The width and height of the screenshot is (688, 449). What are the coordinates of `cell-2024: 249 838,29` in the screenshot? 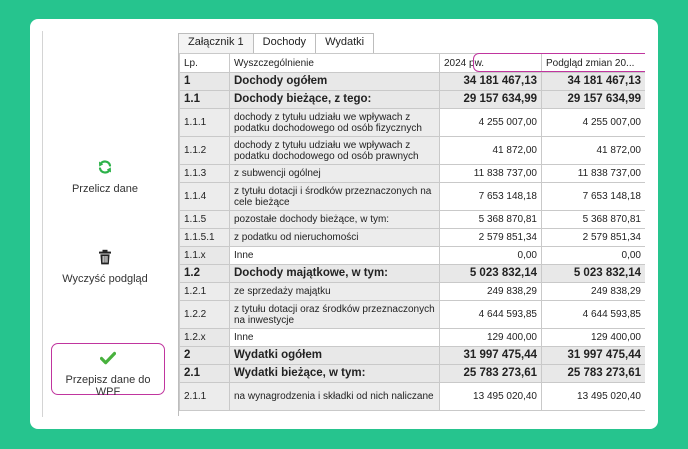 It's located at (490, 291).